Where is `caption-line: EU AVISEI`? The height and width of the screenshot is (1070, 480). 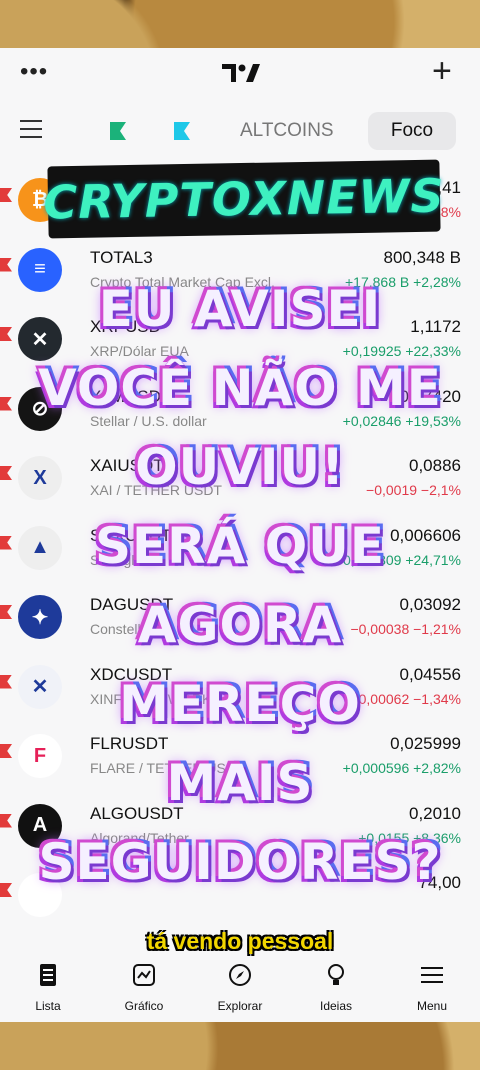 caption-line: EU AVISEI is located at coordinates (240, 309).